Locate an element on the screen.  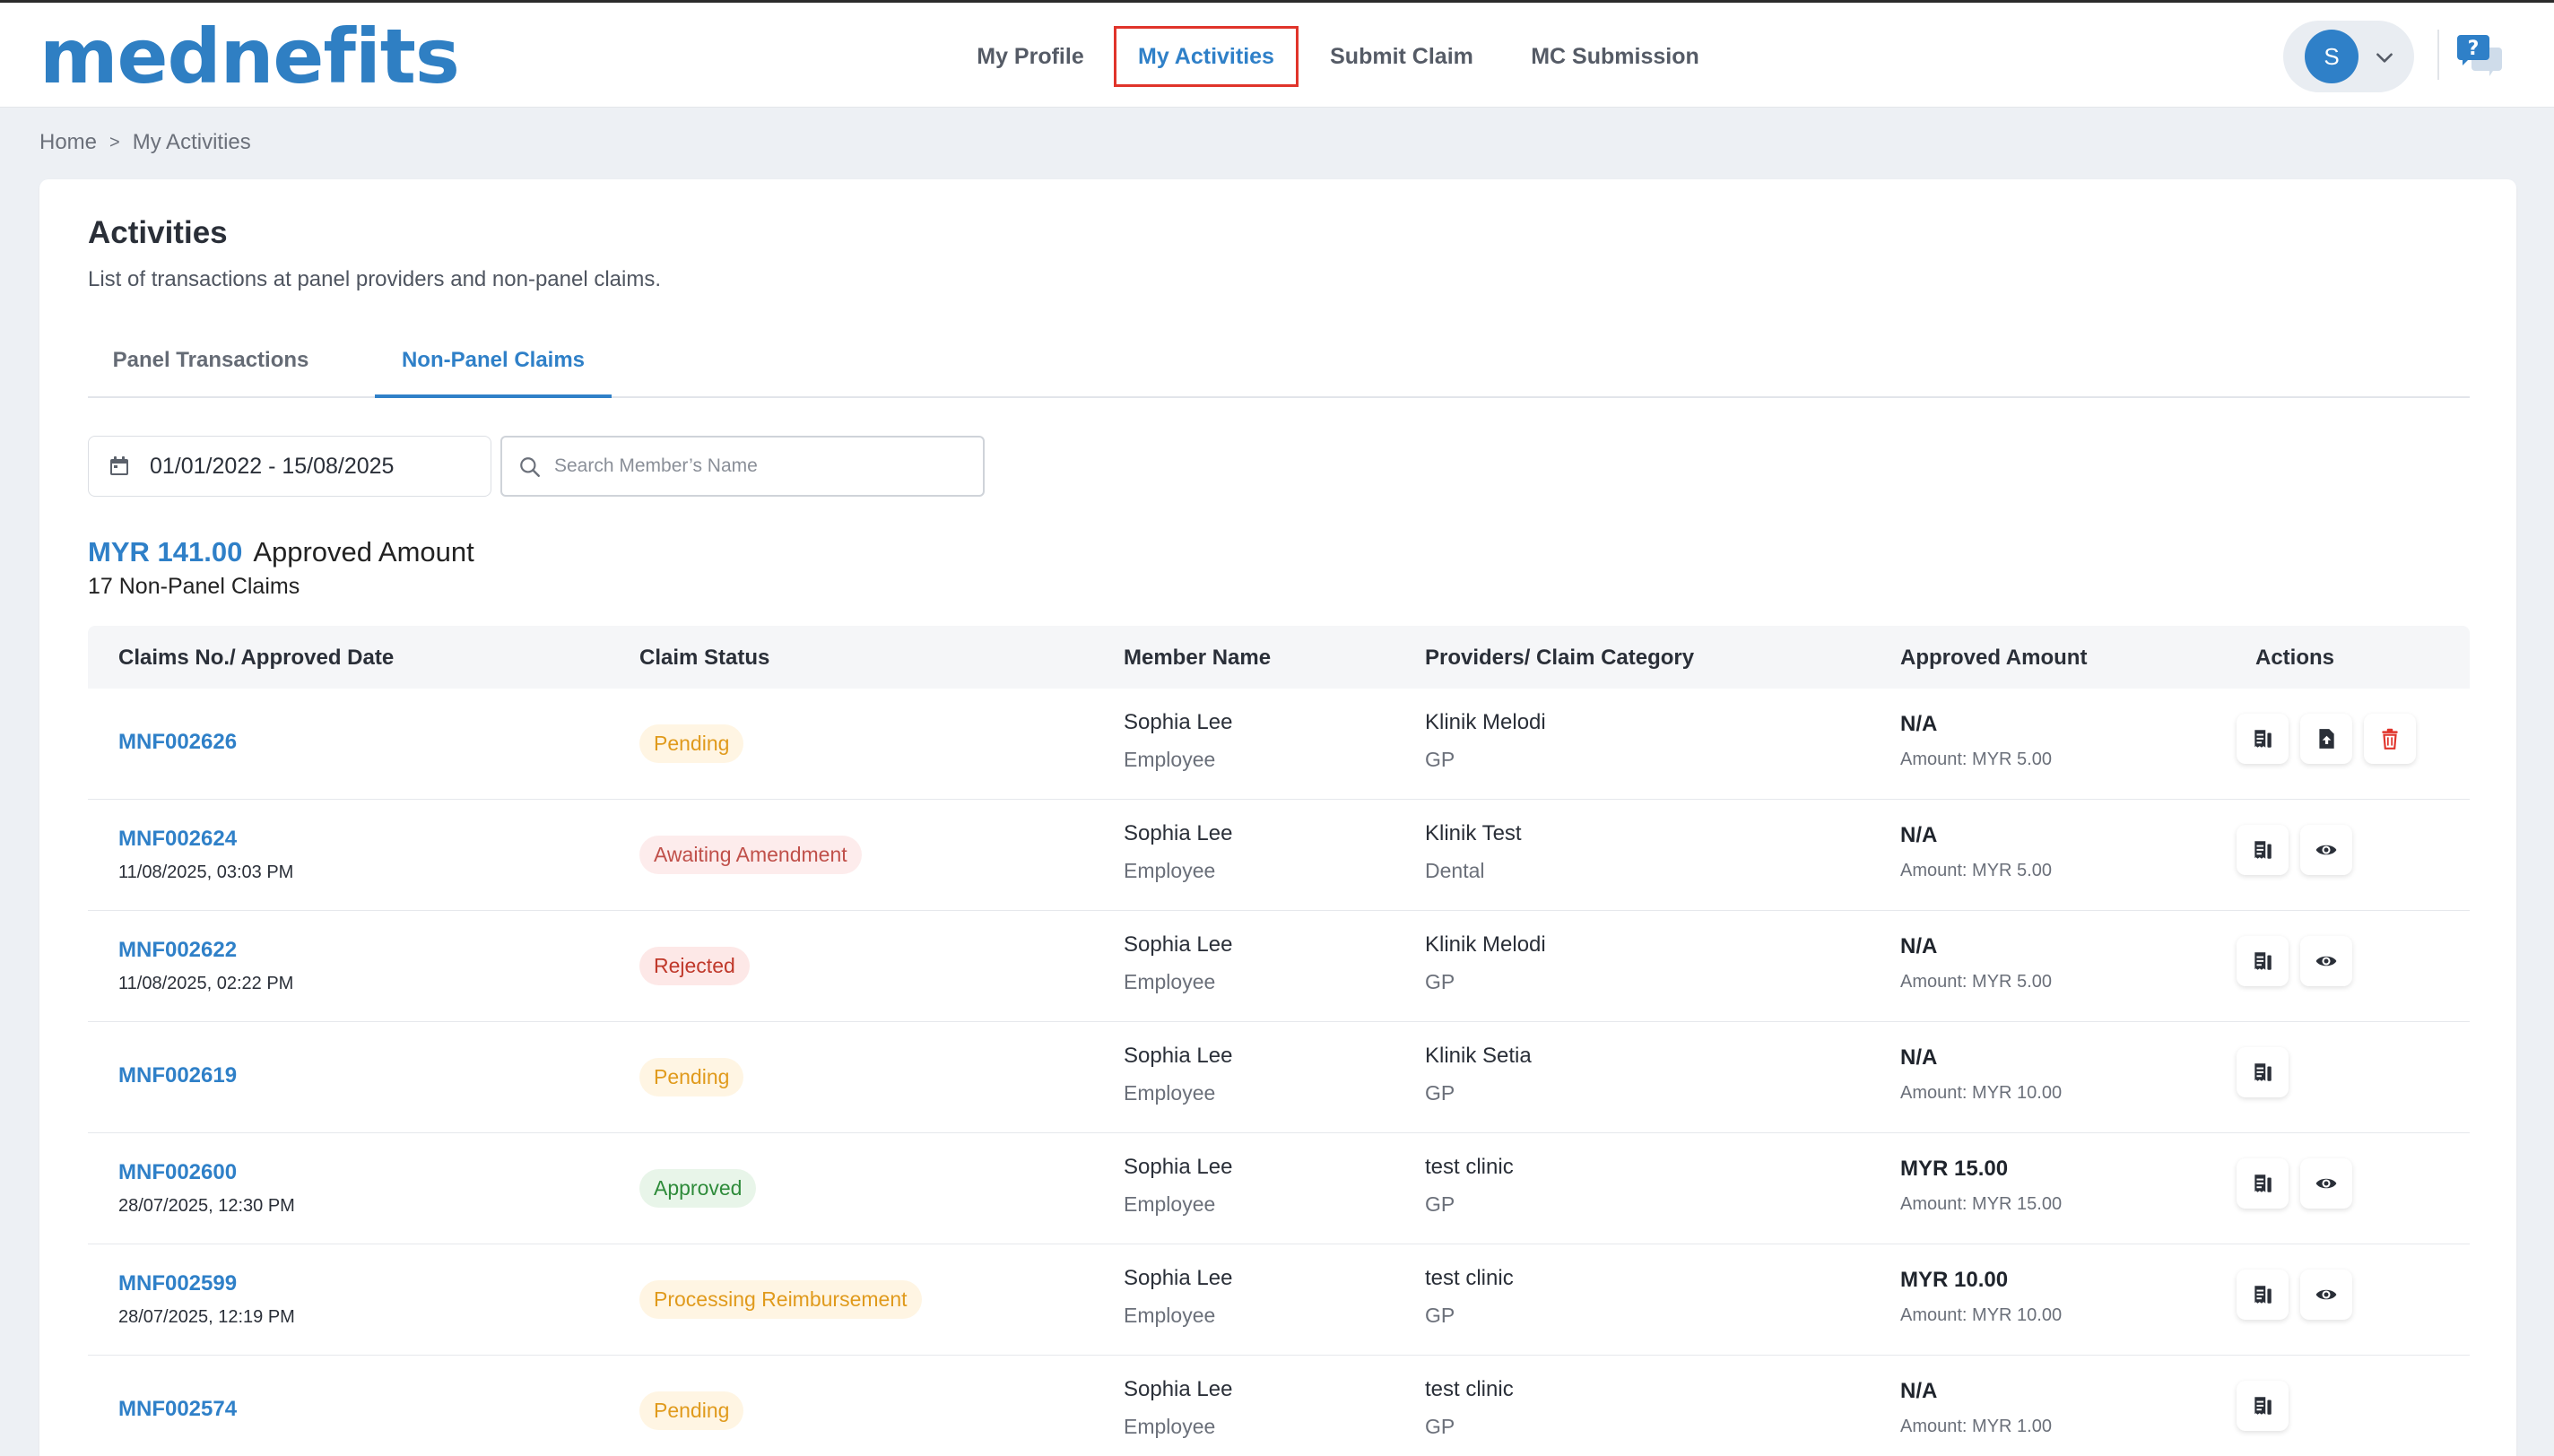
claim-status-cell: Rejected is located at coordinates (694, 966).